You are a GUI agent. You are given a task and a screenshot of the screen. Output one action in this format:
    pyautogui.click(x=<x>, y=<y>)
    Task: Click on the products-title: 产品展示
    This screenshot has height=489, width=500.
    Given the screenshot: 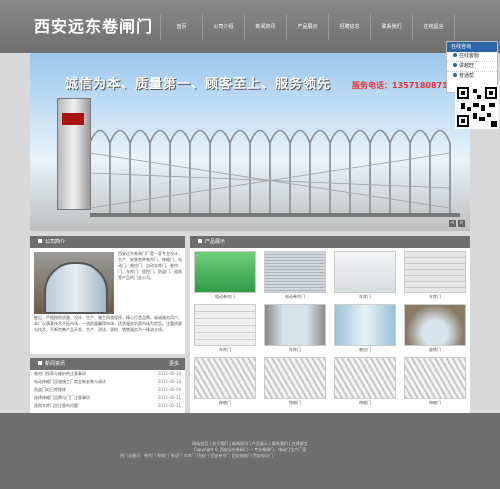 What is the action you would take?
    pyautogui.click(x=330, y=242)
    